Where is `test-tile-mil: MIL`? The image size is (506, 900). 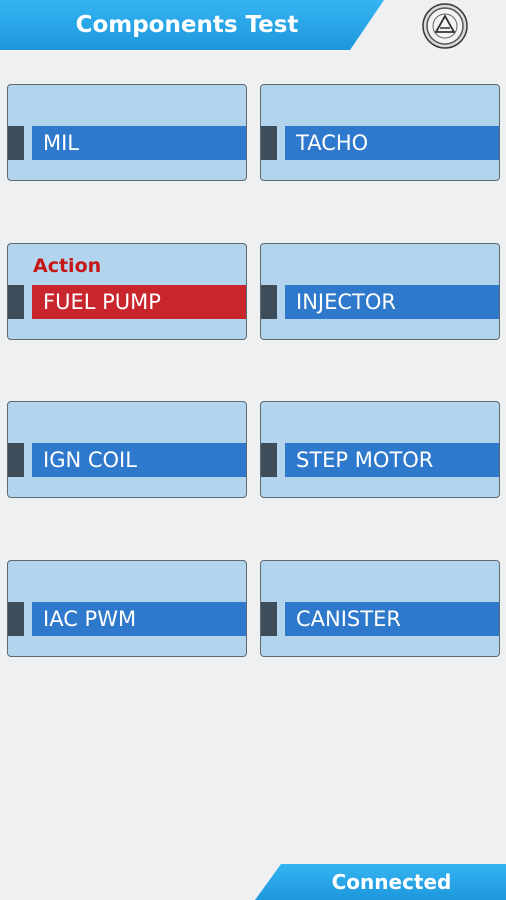 test-tile-mil: MIL is located at coordinates (127, 132).